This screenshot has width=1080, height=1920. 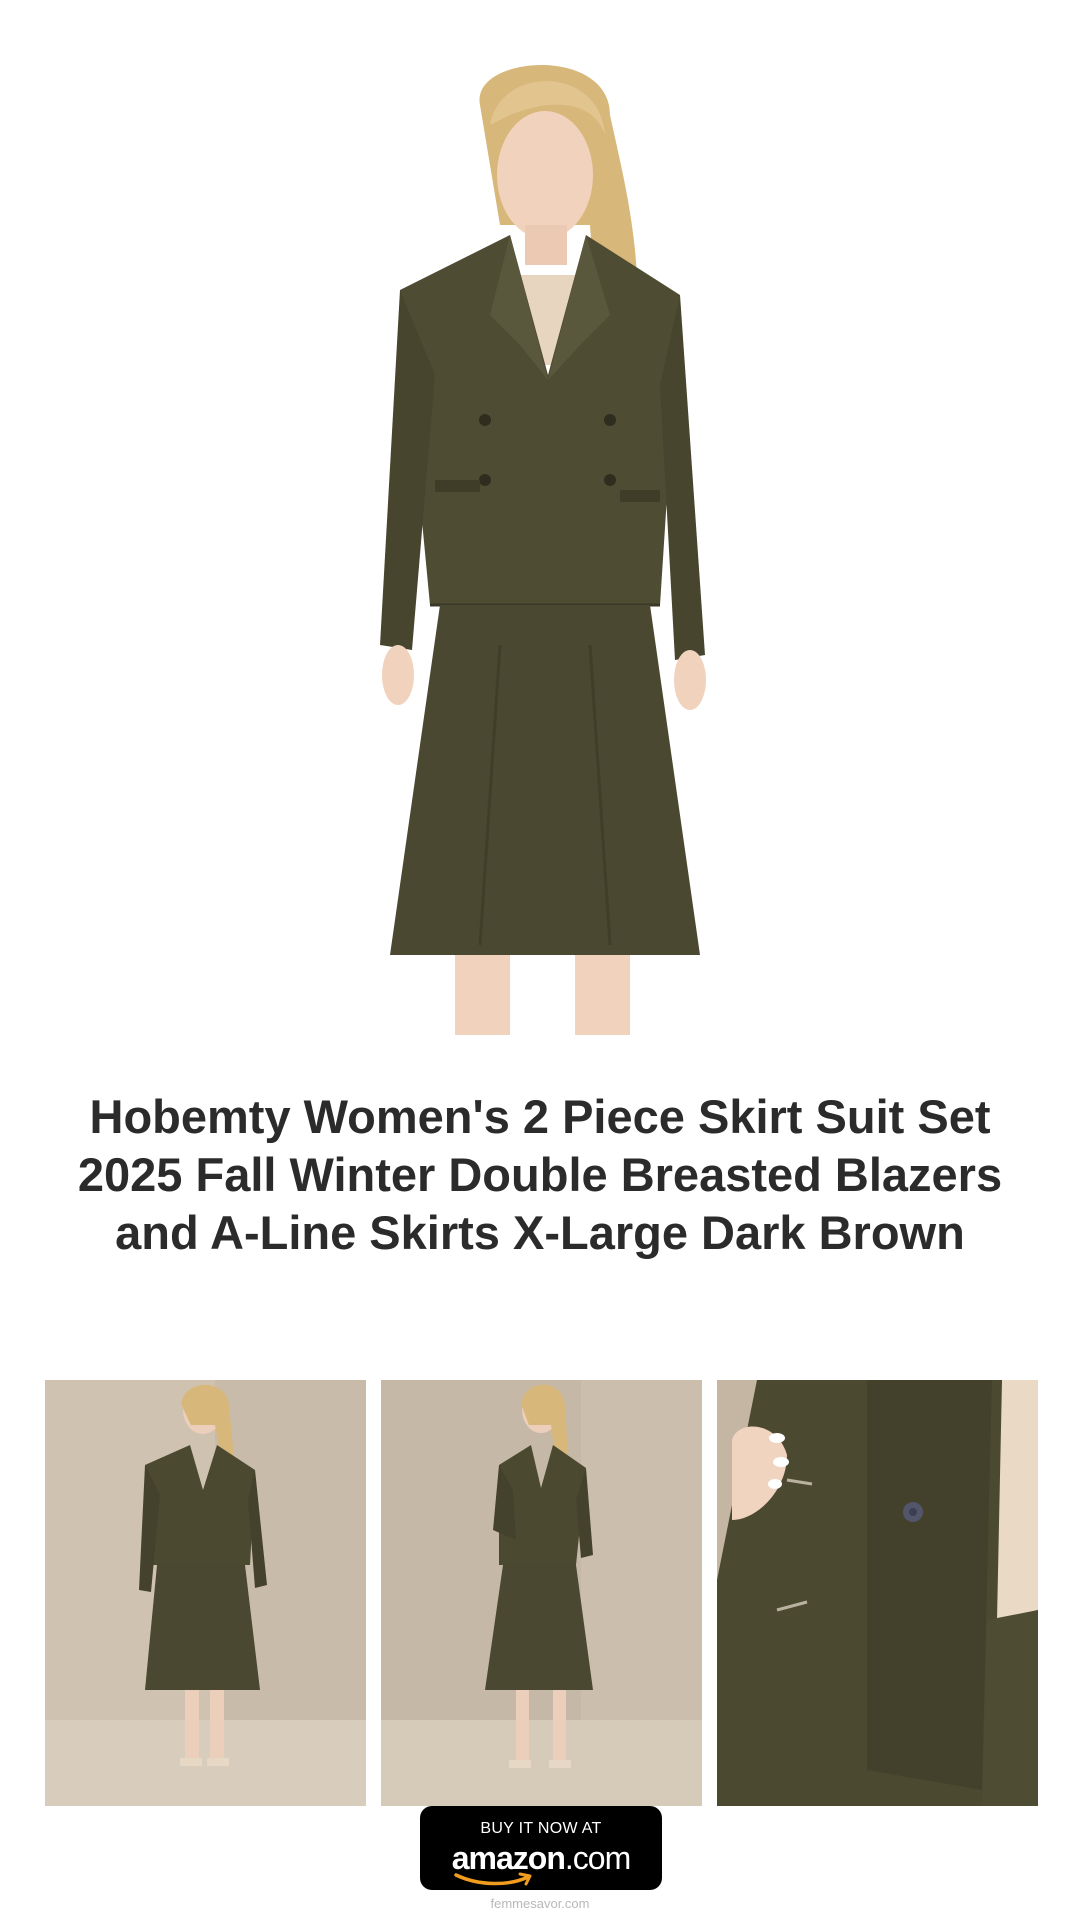 I want to click on buy-on-amazon-button: BUY IT NOW AT amazon.com, so click(x=541, y=1848).